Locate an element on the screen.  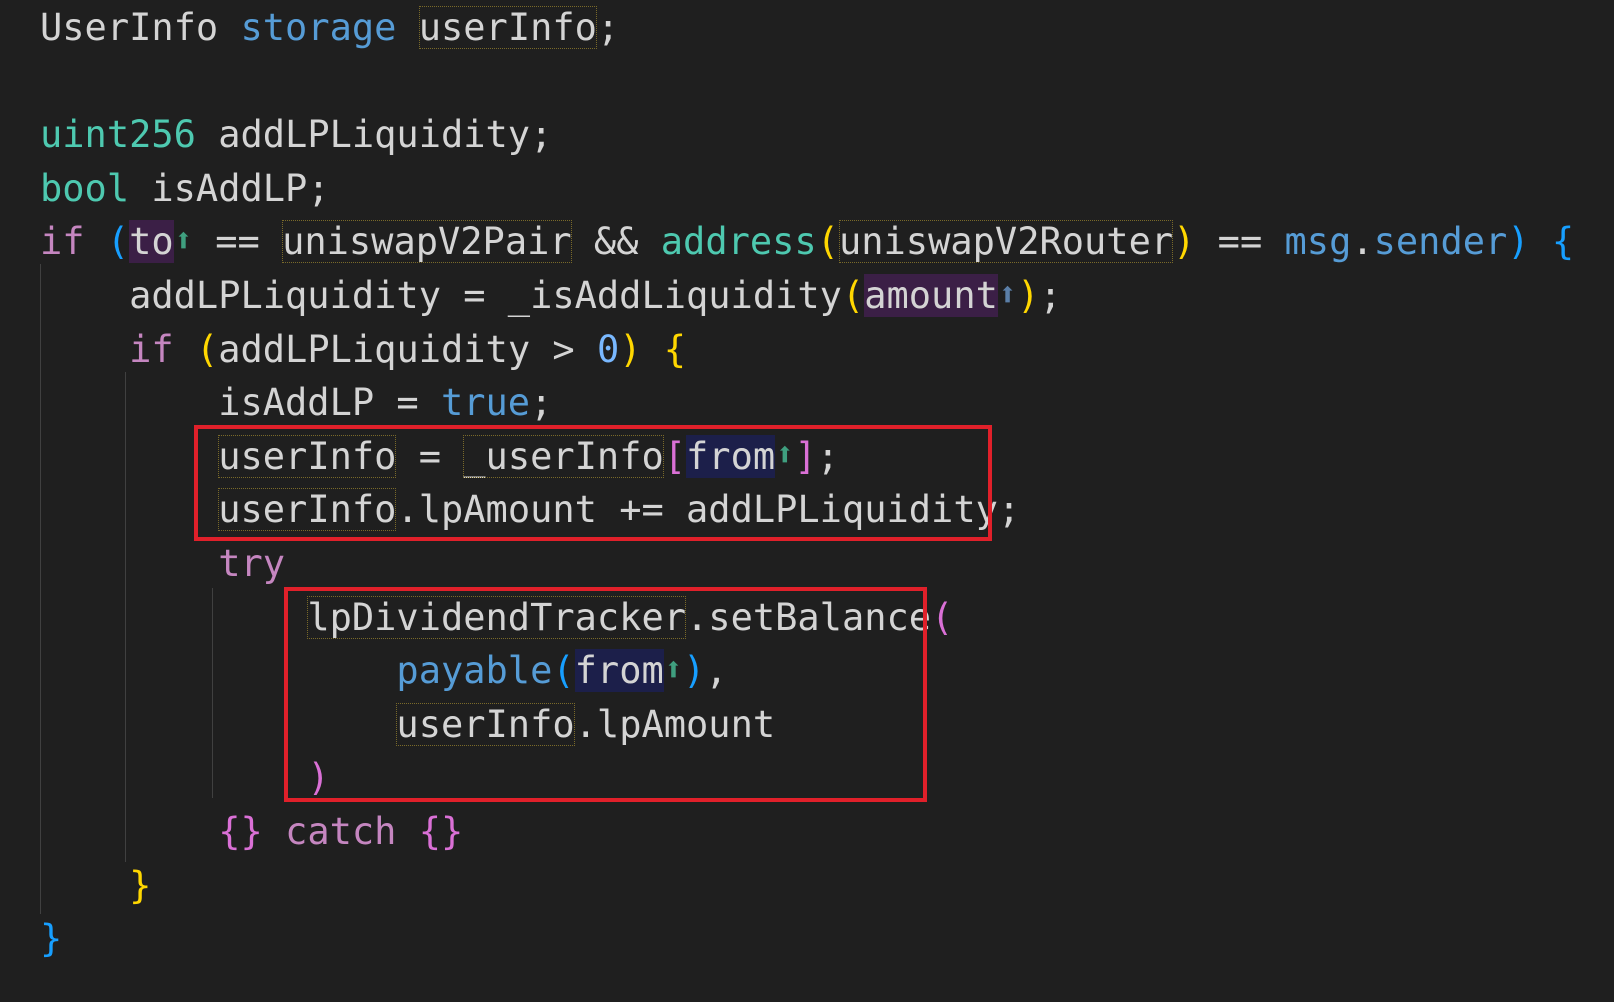
code-line: UserInfo storage userInfo; is located at coordinates (329, 27).